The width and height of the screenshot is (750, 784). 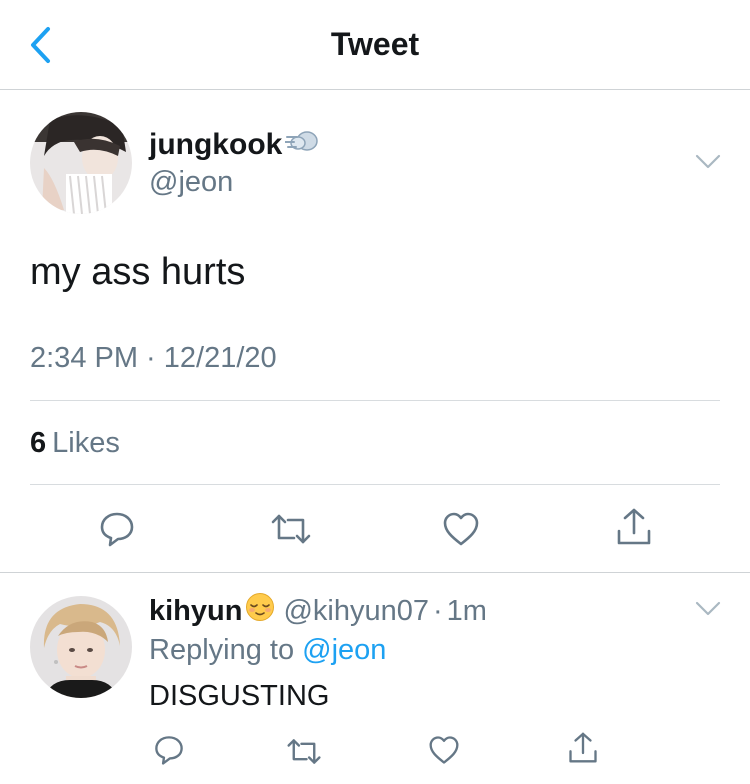 What do you see at coordinates (86, 443) in the screenshot?
I see `likes-label: Likes` at bounding box center [86, 443].